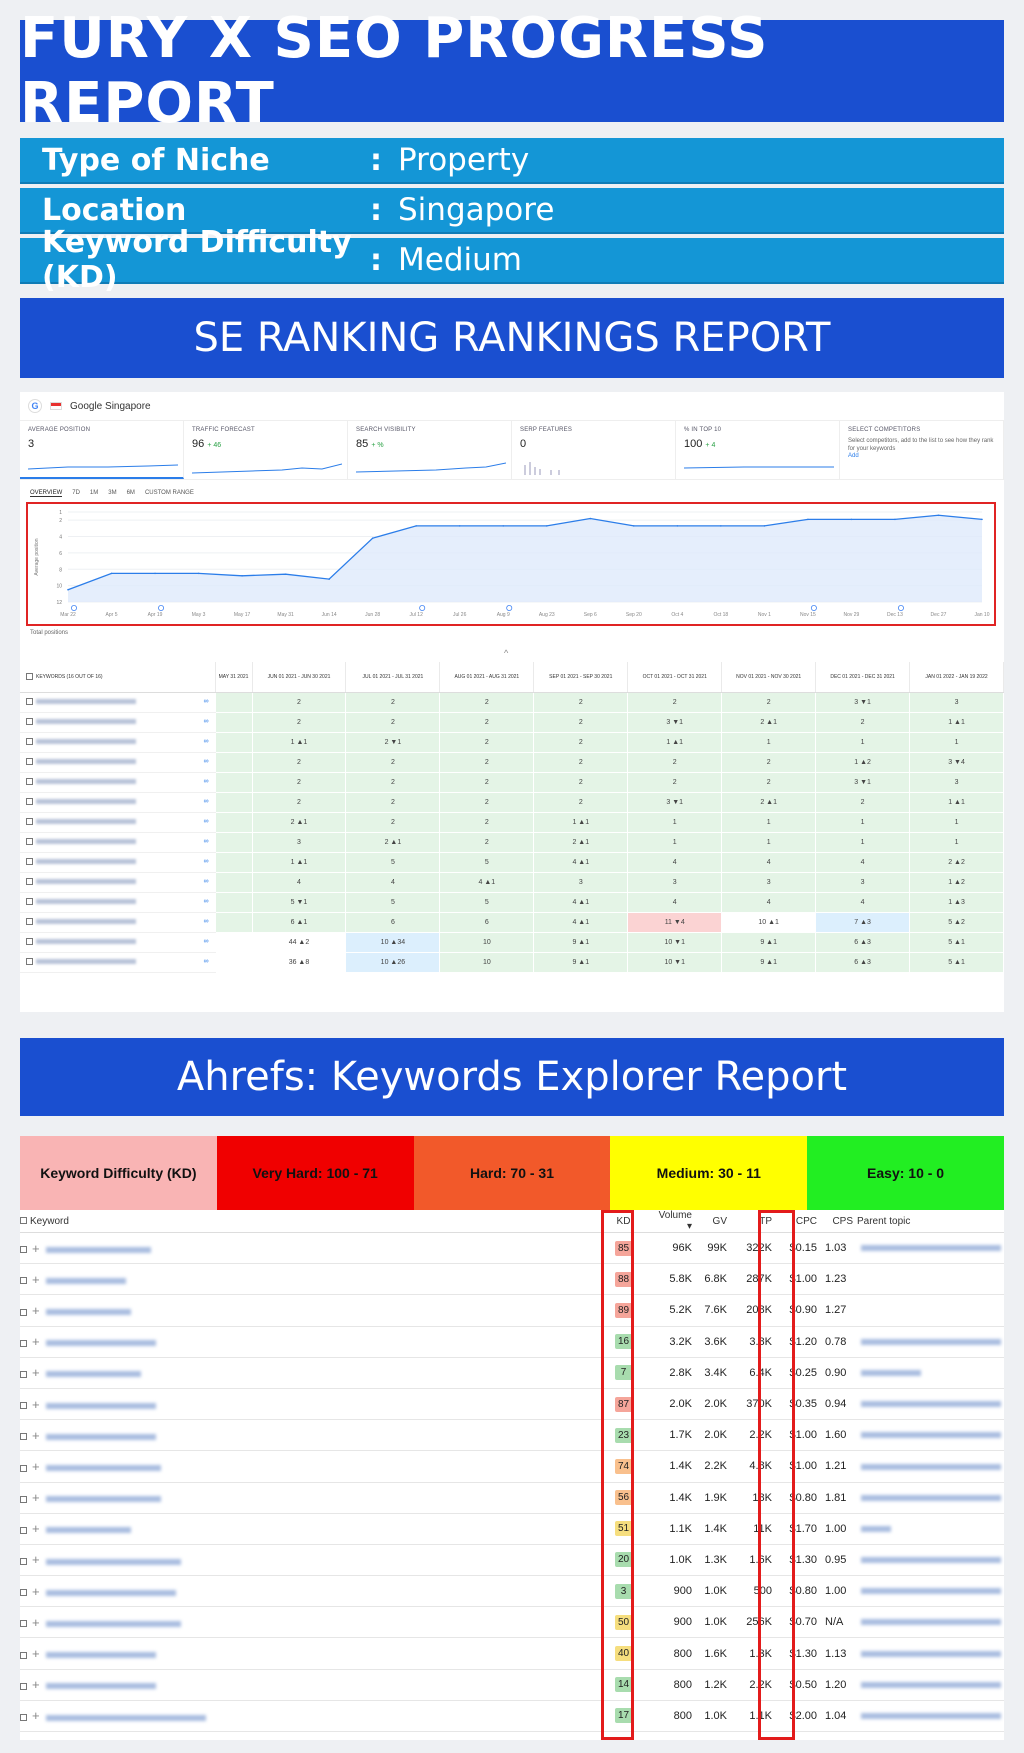  What do you see at coordinates (76, 493) in the screenshot?
I see `tab-7d: 7D` at bounding box center [76, 493].